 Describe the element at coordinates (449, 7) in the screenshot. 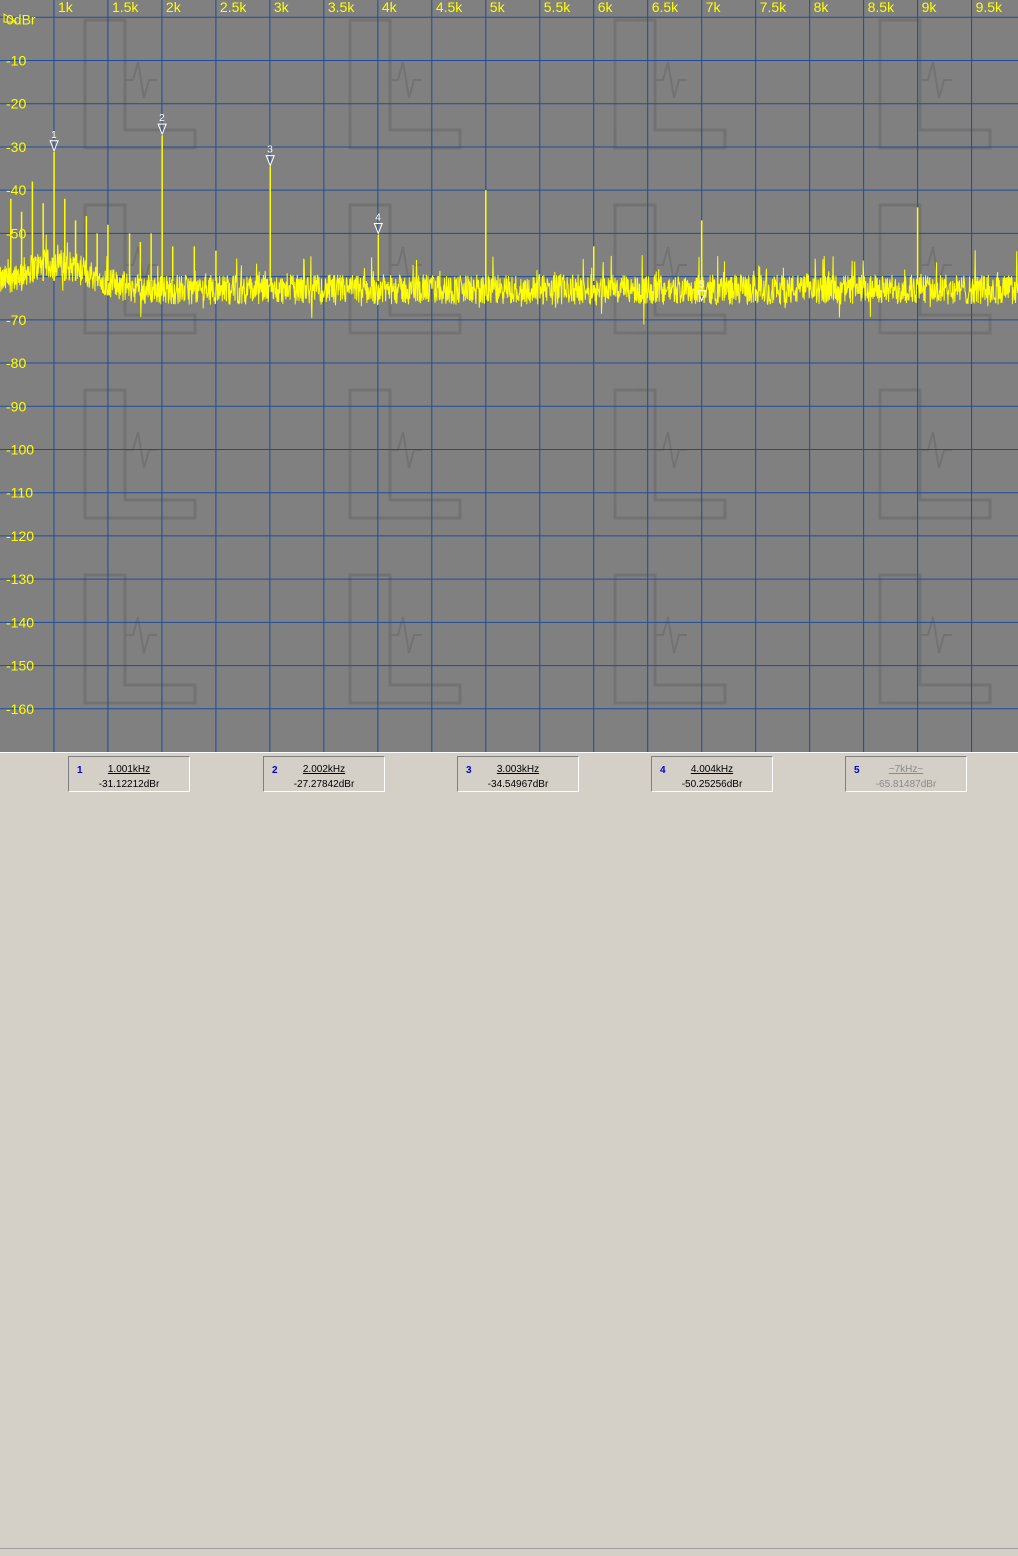

I see `x-tick-label: 4.5k` at that location.